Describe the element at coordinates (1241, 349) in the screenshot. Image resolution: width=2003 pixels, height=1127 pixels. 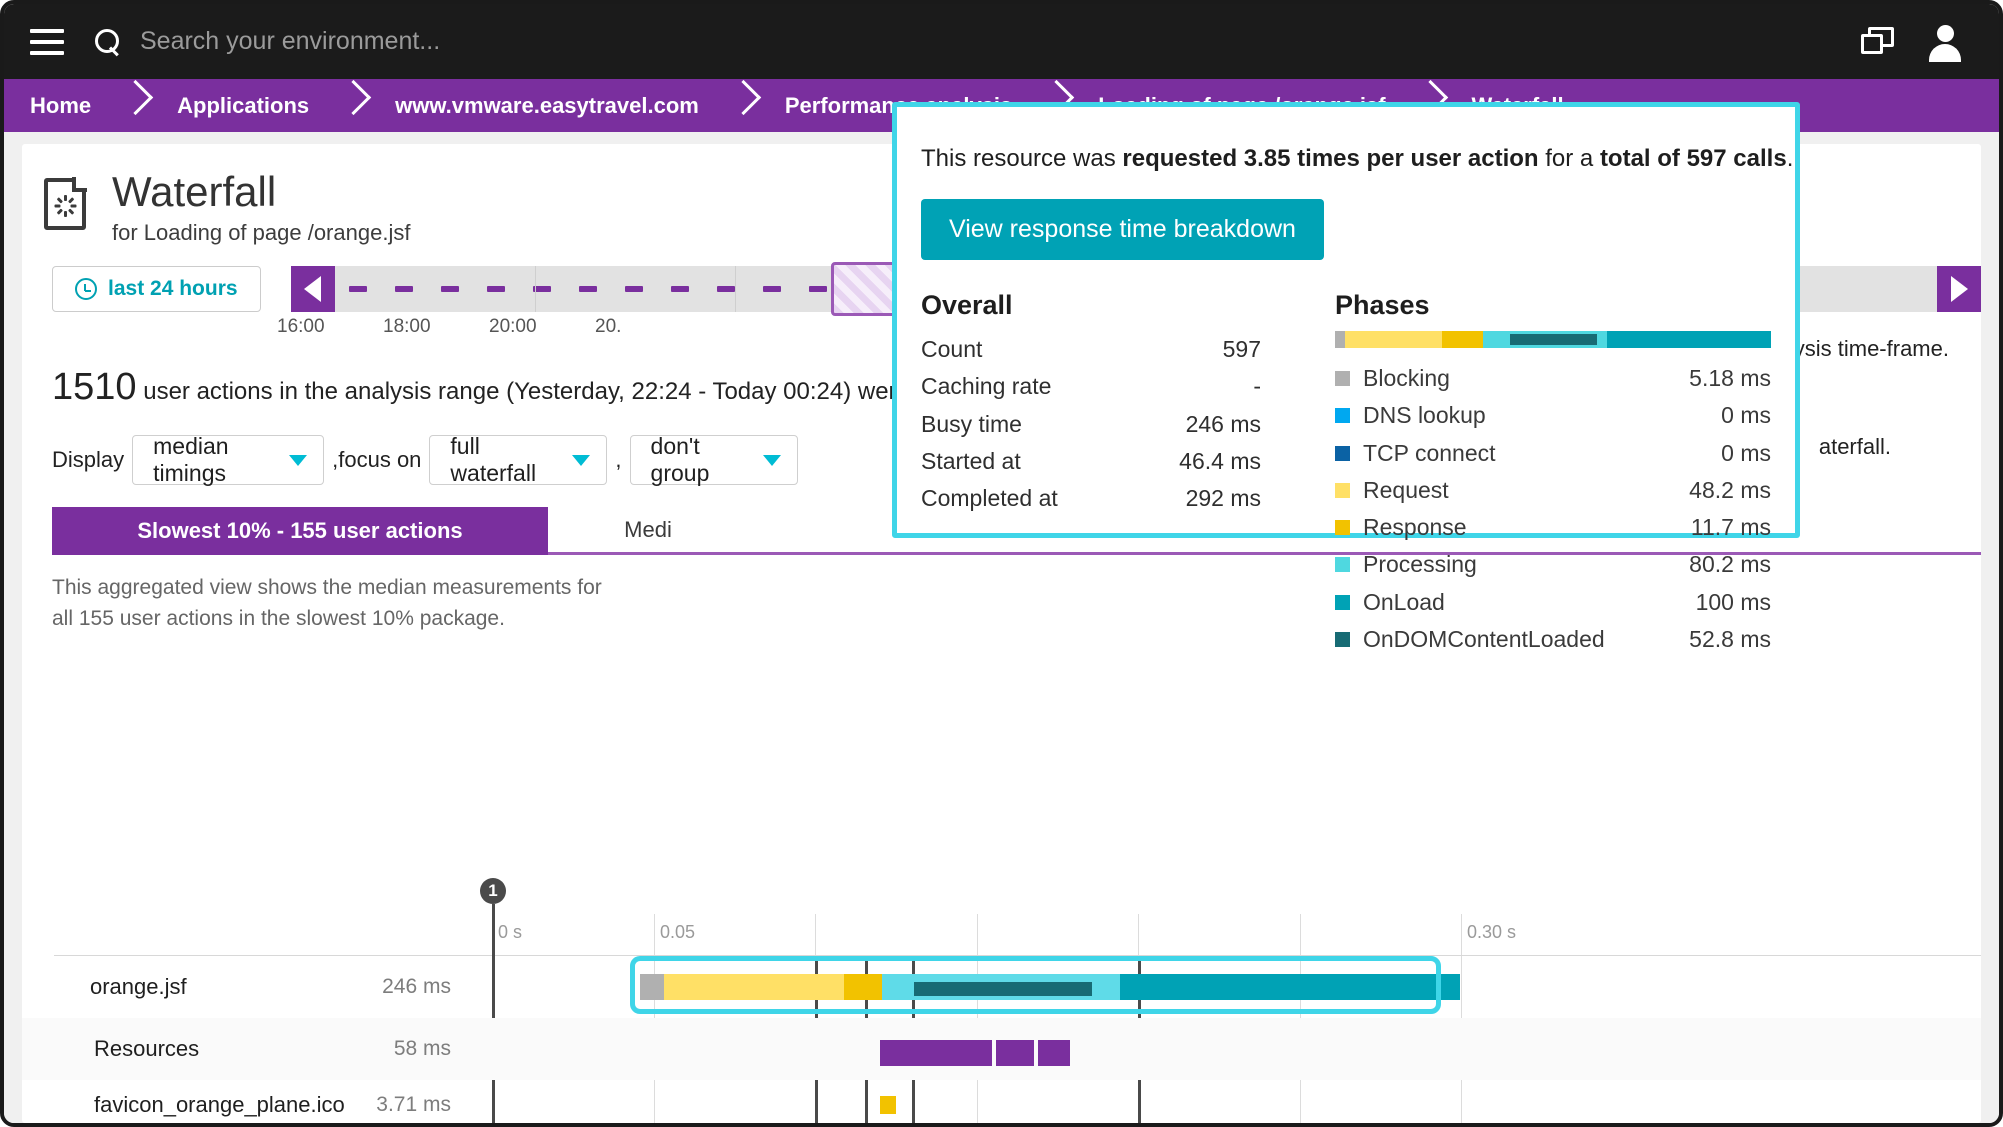
I see `overall-value: 597` at that location.